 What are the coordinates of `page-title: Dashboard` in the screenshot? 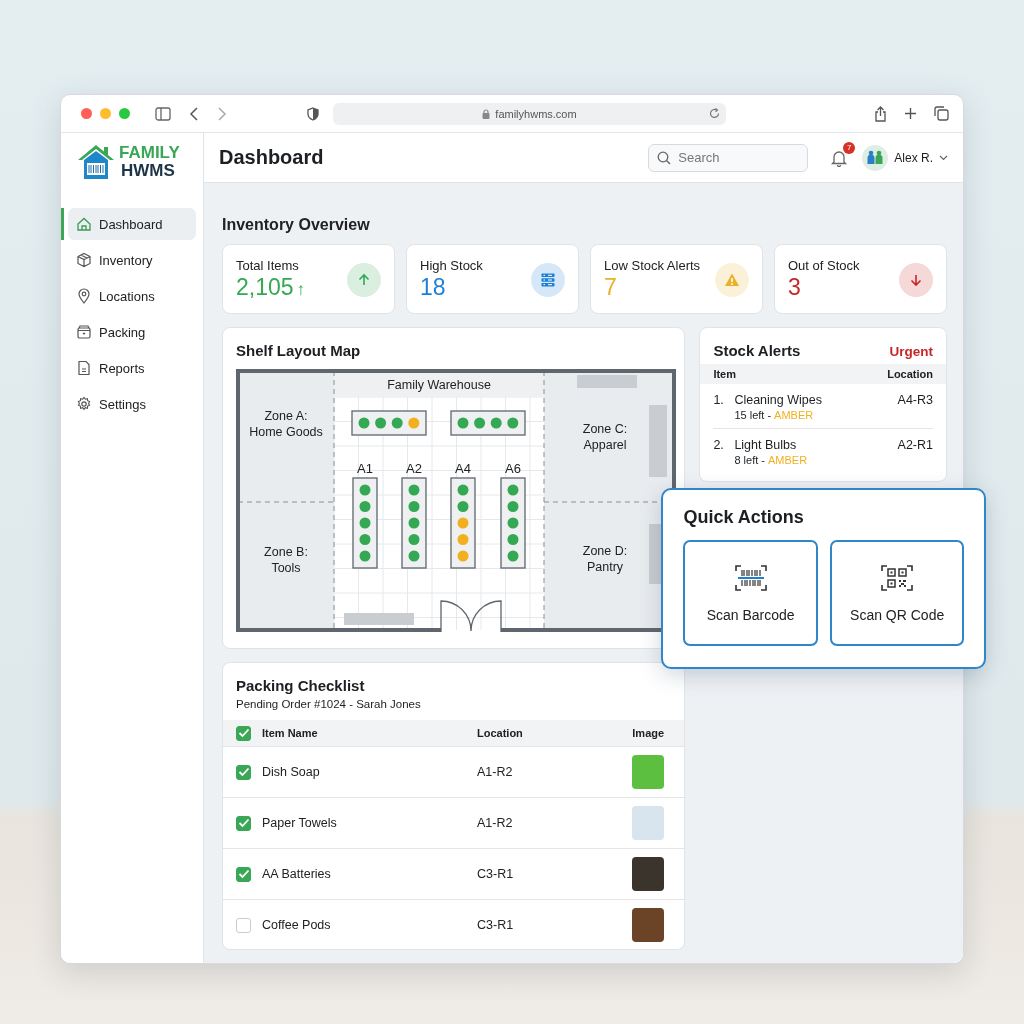 It's located at (271, 157).